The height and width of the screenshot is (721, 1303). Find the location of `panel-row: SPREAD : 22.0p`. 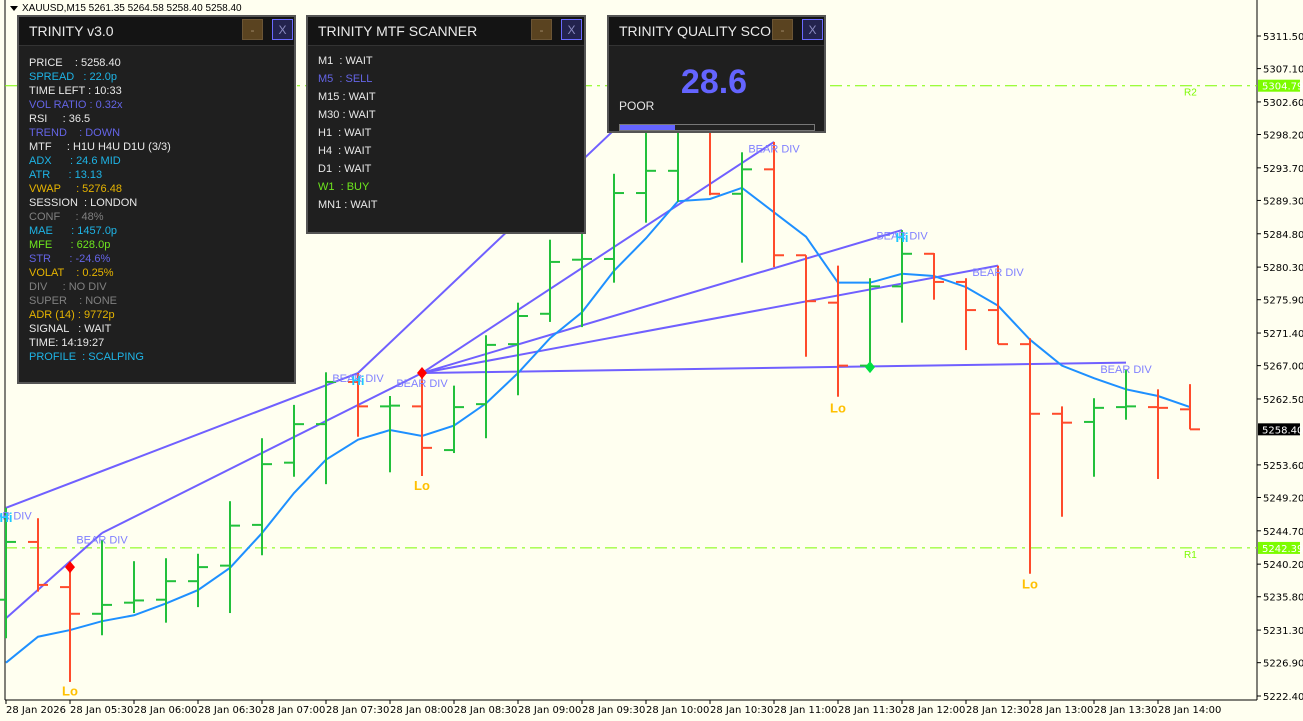

panel-row: SPREAD : 22.0p is located at coordinates (73, 77).